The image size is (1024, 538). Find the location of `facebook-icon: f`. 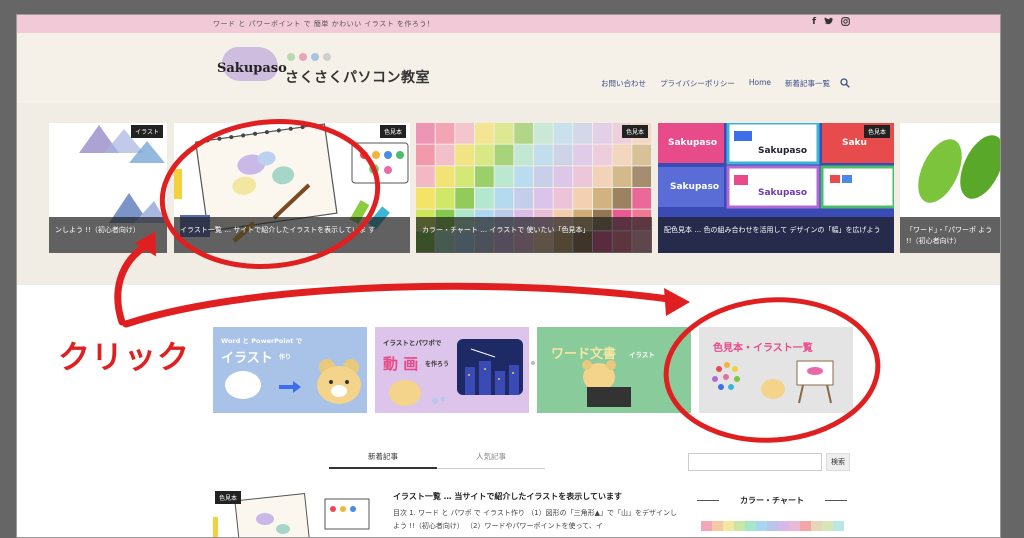

facebook-icon: f is located at coordinates (814, 23).